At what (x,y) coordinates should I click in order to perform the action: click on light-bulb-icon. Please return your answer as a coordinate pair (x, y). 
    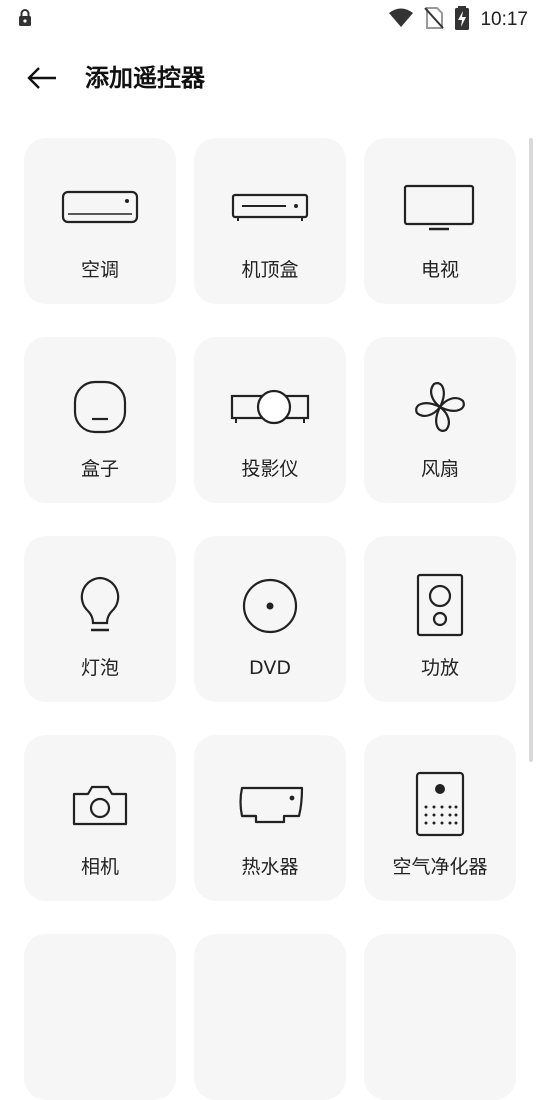
    Looking at the image, I should click on (100, 604).